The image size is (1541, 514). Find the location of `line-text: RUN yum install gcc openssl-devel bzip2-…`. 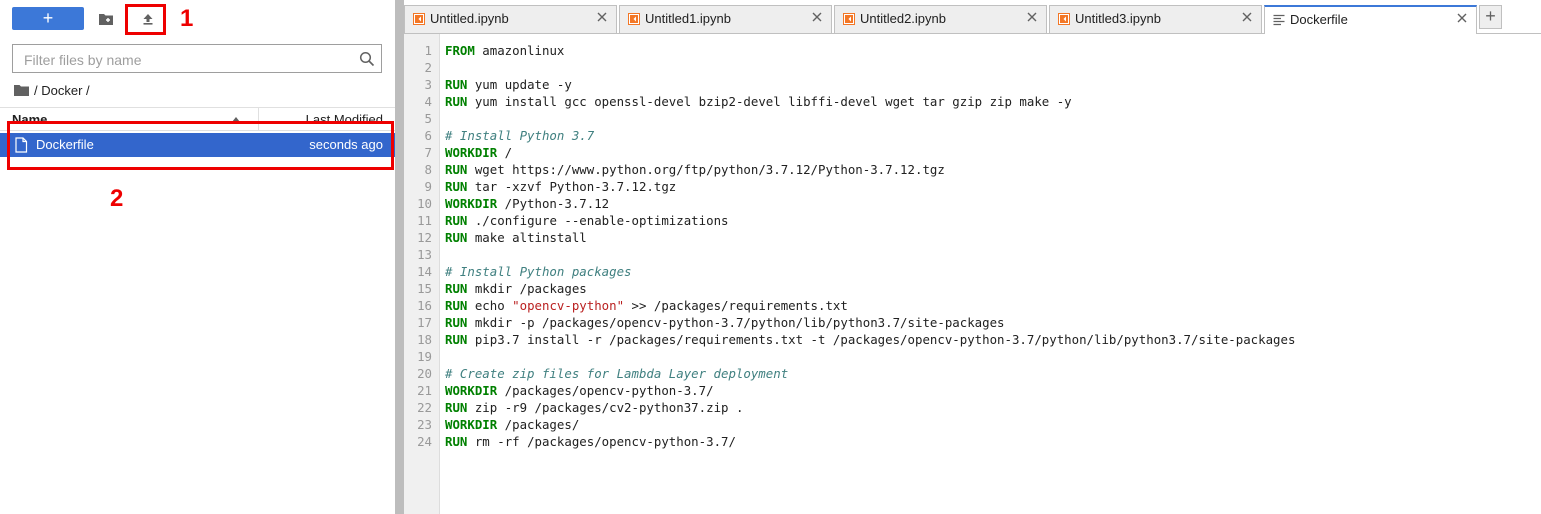

line-text: RUN yum install gcc openssl-devel bzip2-… is located at coordinates (758, 101).